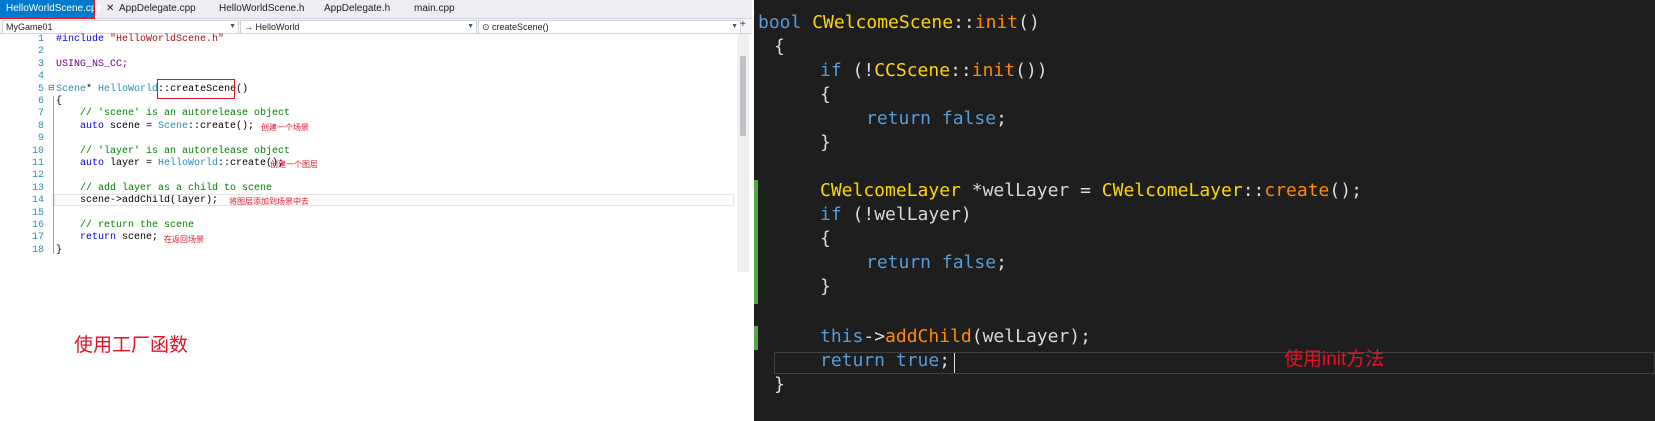 The height and width of the screenshot is (421, 1655). I want to click on code-line-6: {, so click(59, 101).